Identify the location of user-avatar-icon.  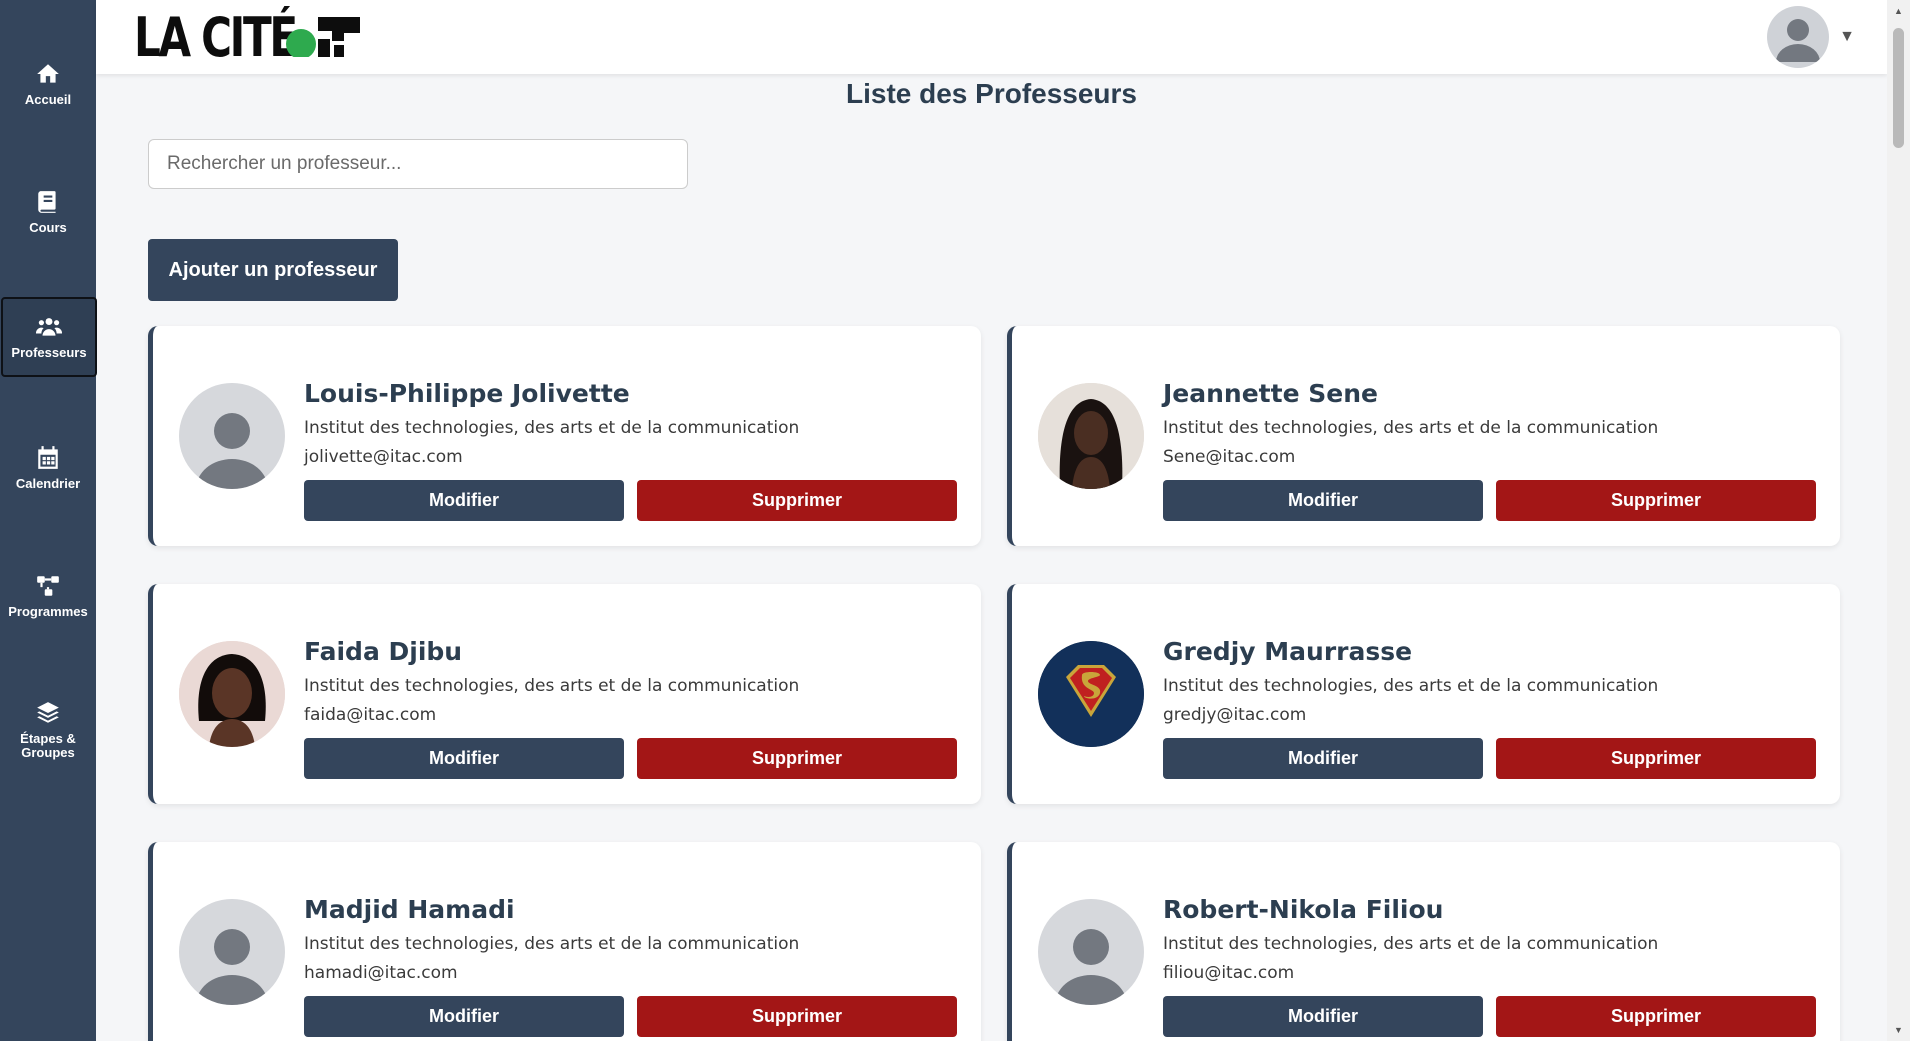
(1798, 37).